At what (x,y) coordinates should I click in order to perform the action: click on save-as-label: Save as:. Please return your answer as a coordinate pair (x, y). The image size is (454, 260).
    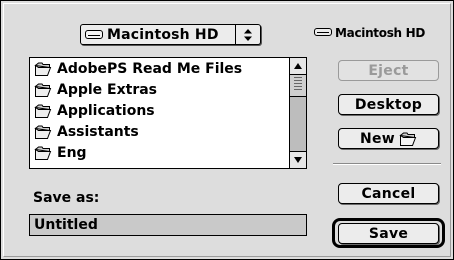
    Looking at the image, I should click on (66, 198).